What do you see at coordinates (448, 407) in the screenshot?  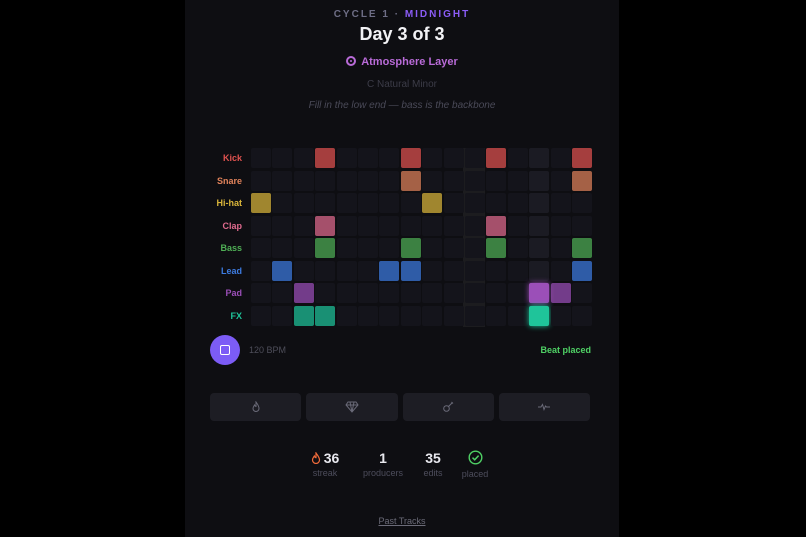 I see `tool-guitar` at bounding box center [448, 407].